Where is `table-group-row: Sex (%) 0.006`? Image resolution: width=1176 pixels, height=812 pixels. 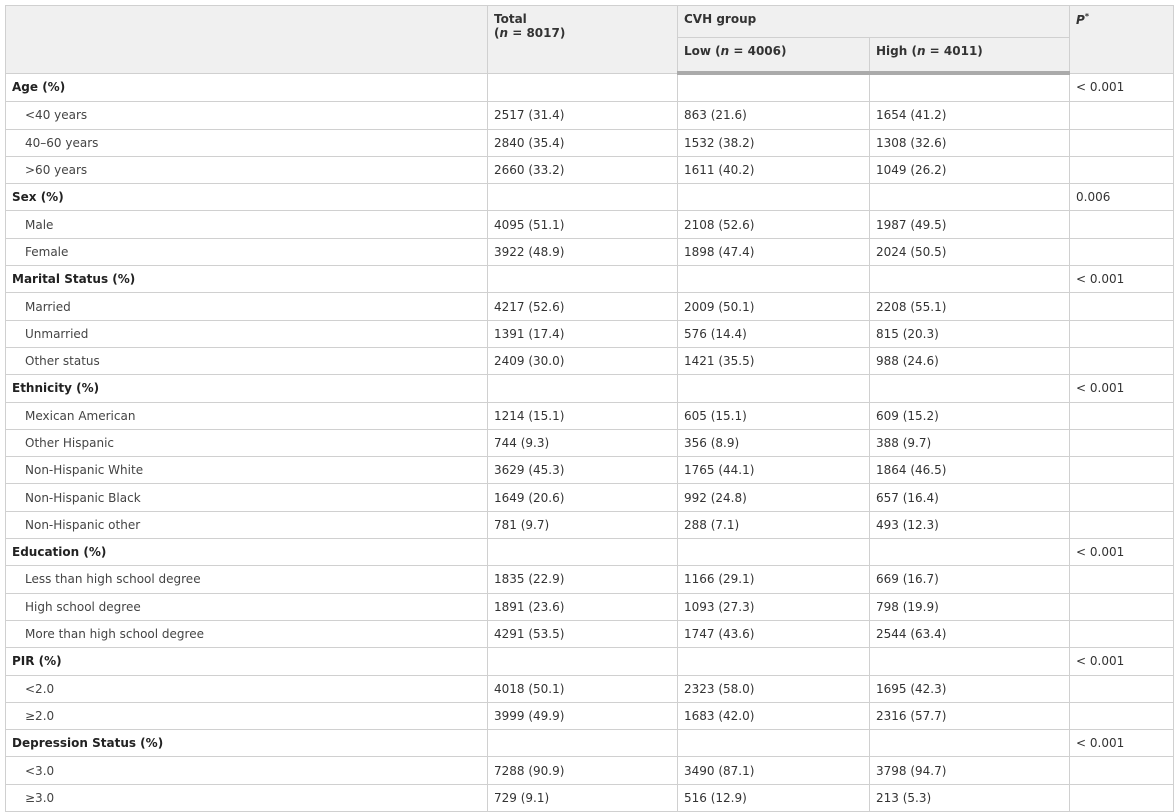 table-group-row: Sex (%) 0.006 is located at coordinates (590, 197).